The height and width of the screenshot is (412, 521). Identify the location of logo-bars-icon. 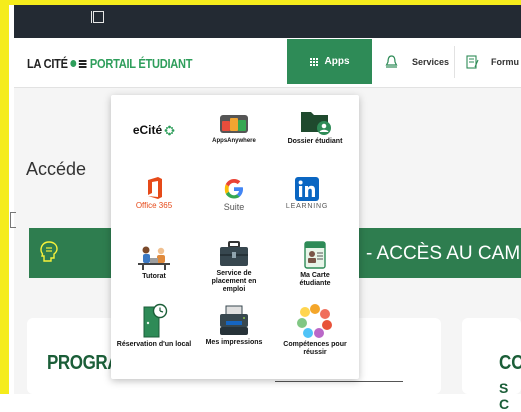
(82, 63).